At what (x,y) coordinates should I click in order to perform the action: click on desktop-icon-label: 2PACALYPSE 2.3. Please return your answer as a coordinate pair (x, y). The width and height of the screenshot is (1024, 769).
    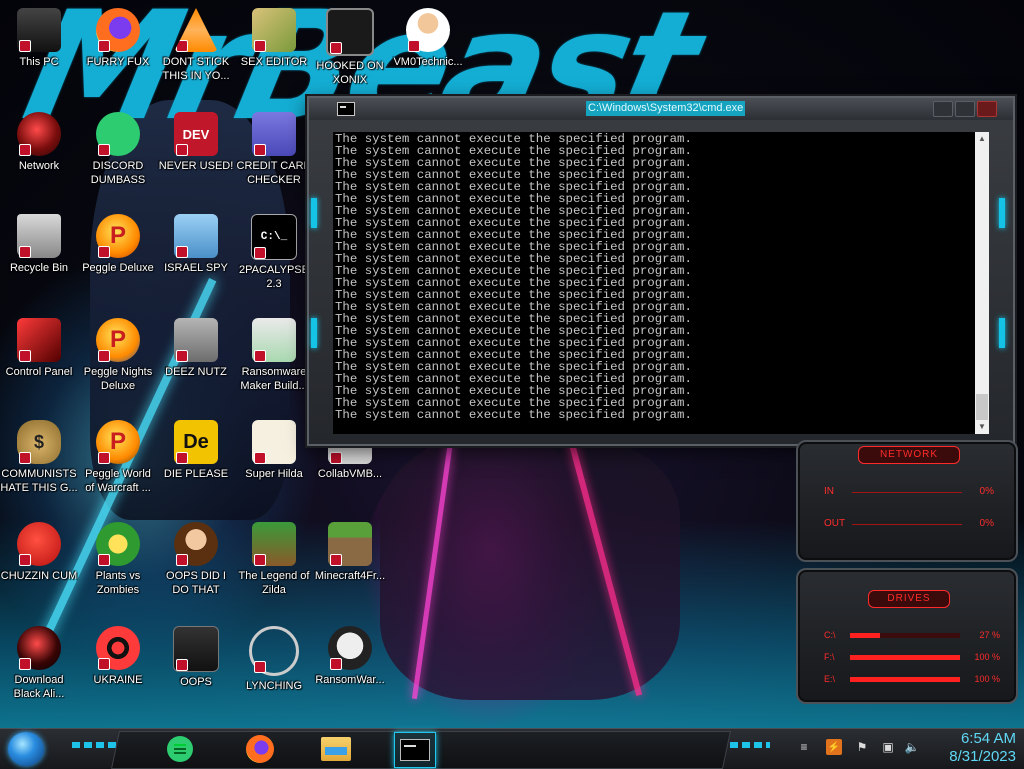
    Looking at the image, I should click on (274, 277).